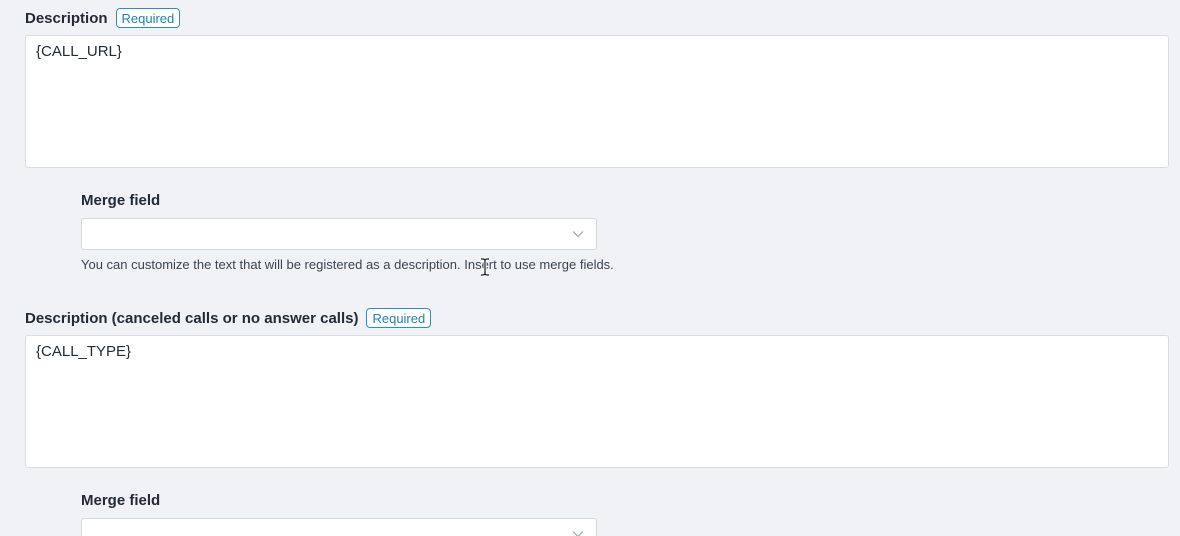 The image size is (1180, 536). I want to click on text-cursor-icon, so click(485, 267).